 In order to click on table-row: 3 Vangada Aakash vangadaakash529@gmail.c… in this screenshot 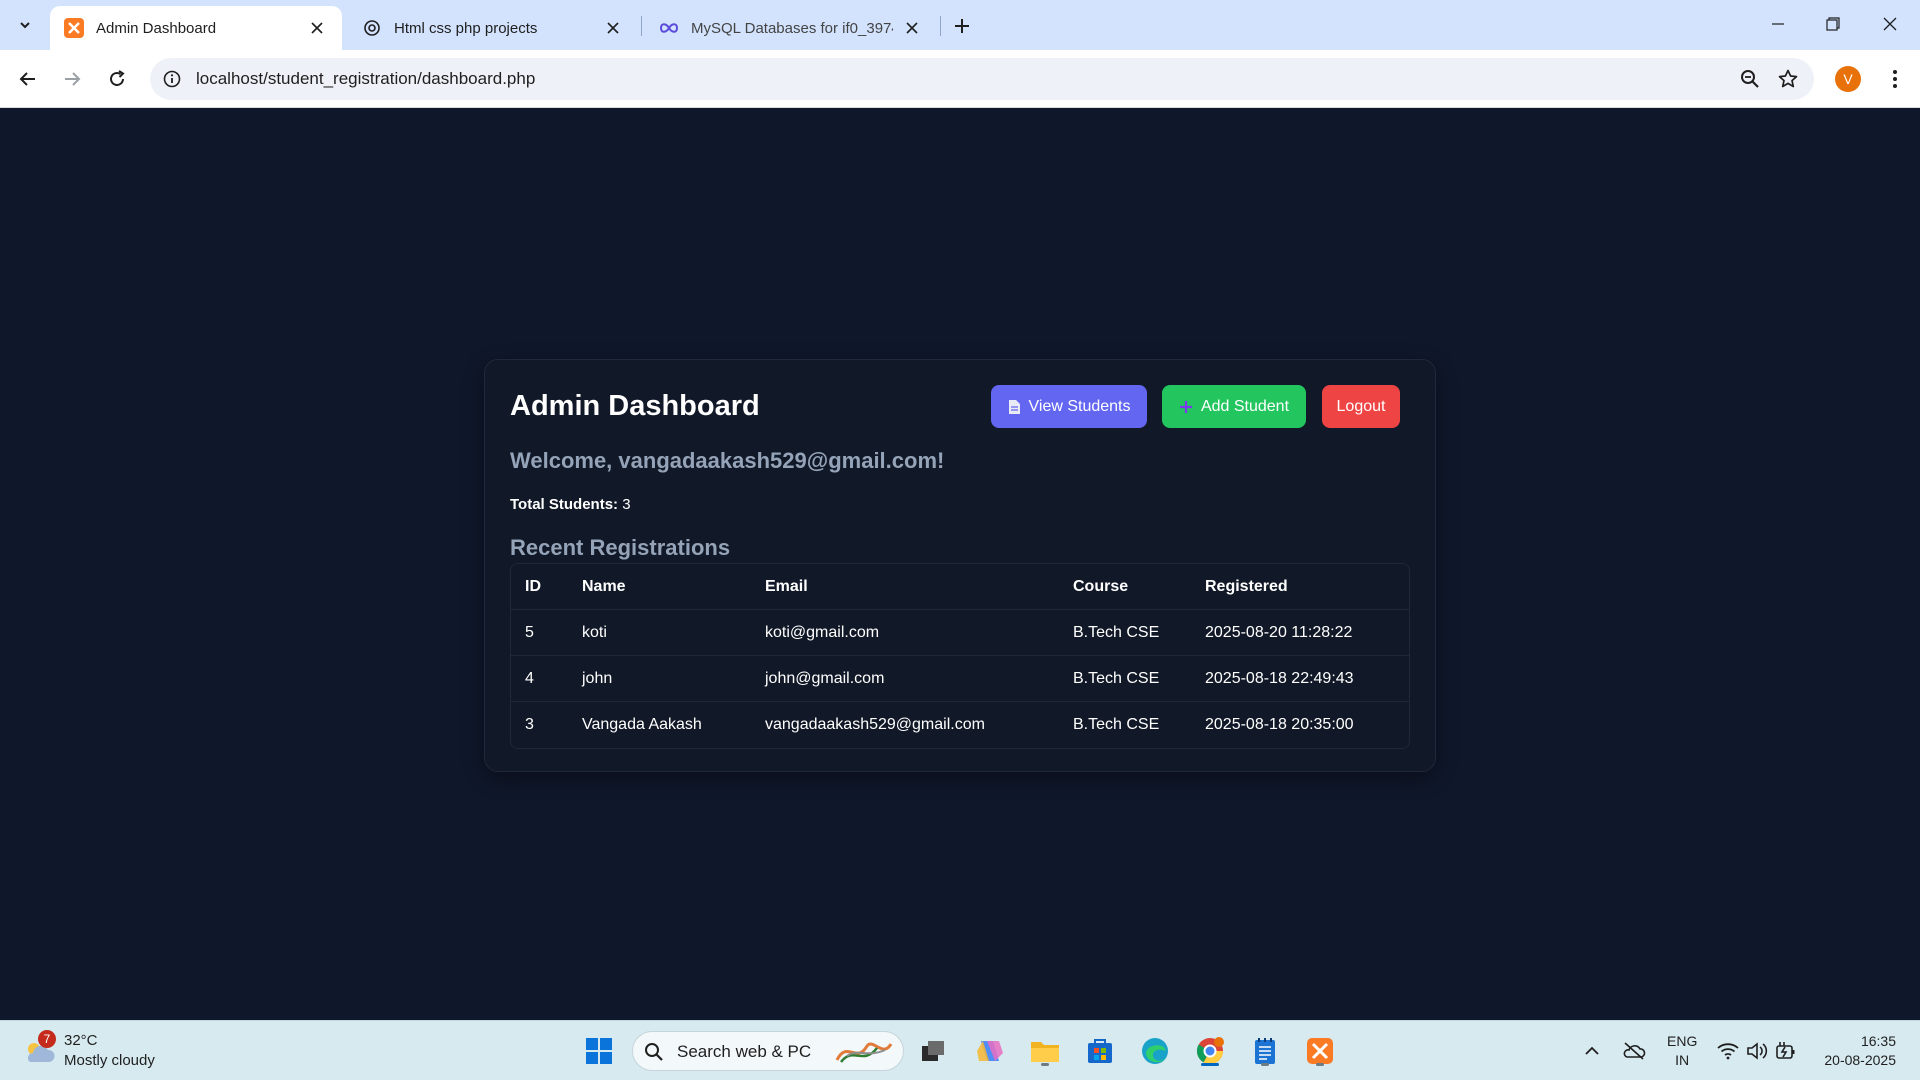, I will do `click(960, 725)`.